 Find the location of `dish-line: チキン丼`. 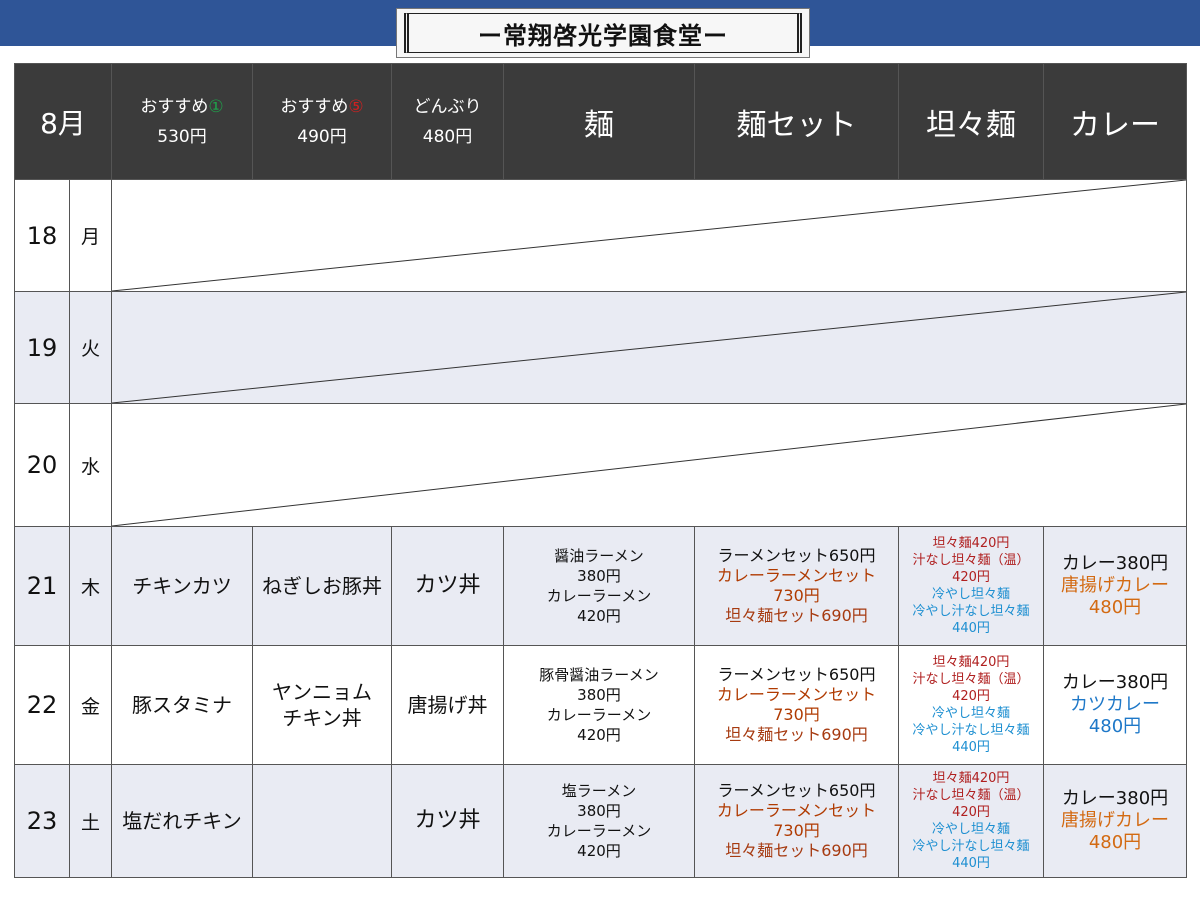

dish-line: チキン丼 is located at coordinates (322, 718).